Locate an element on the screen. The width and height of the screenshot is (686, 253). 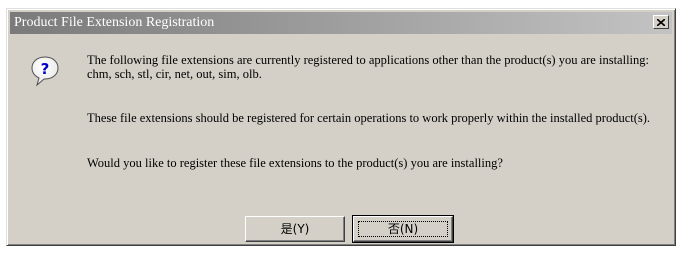
close-button is located at coordinates (661, 22).